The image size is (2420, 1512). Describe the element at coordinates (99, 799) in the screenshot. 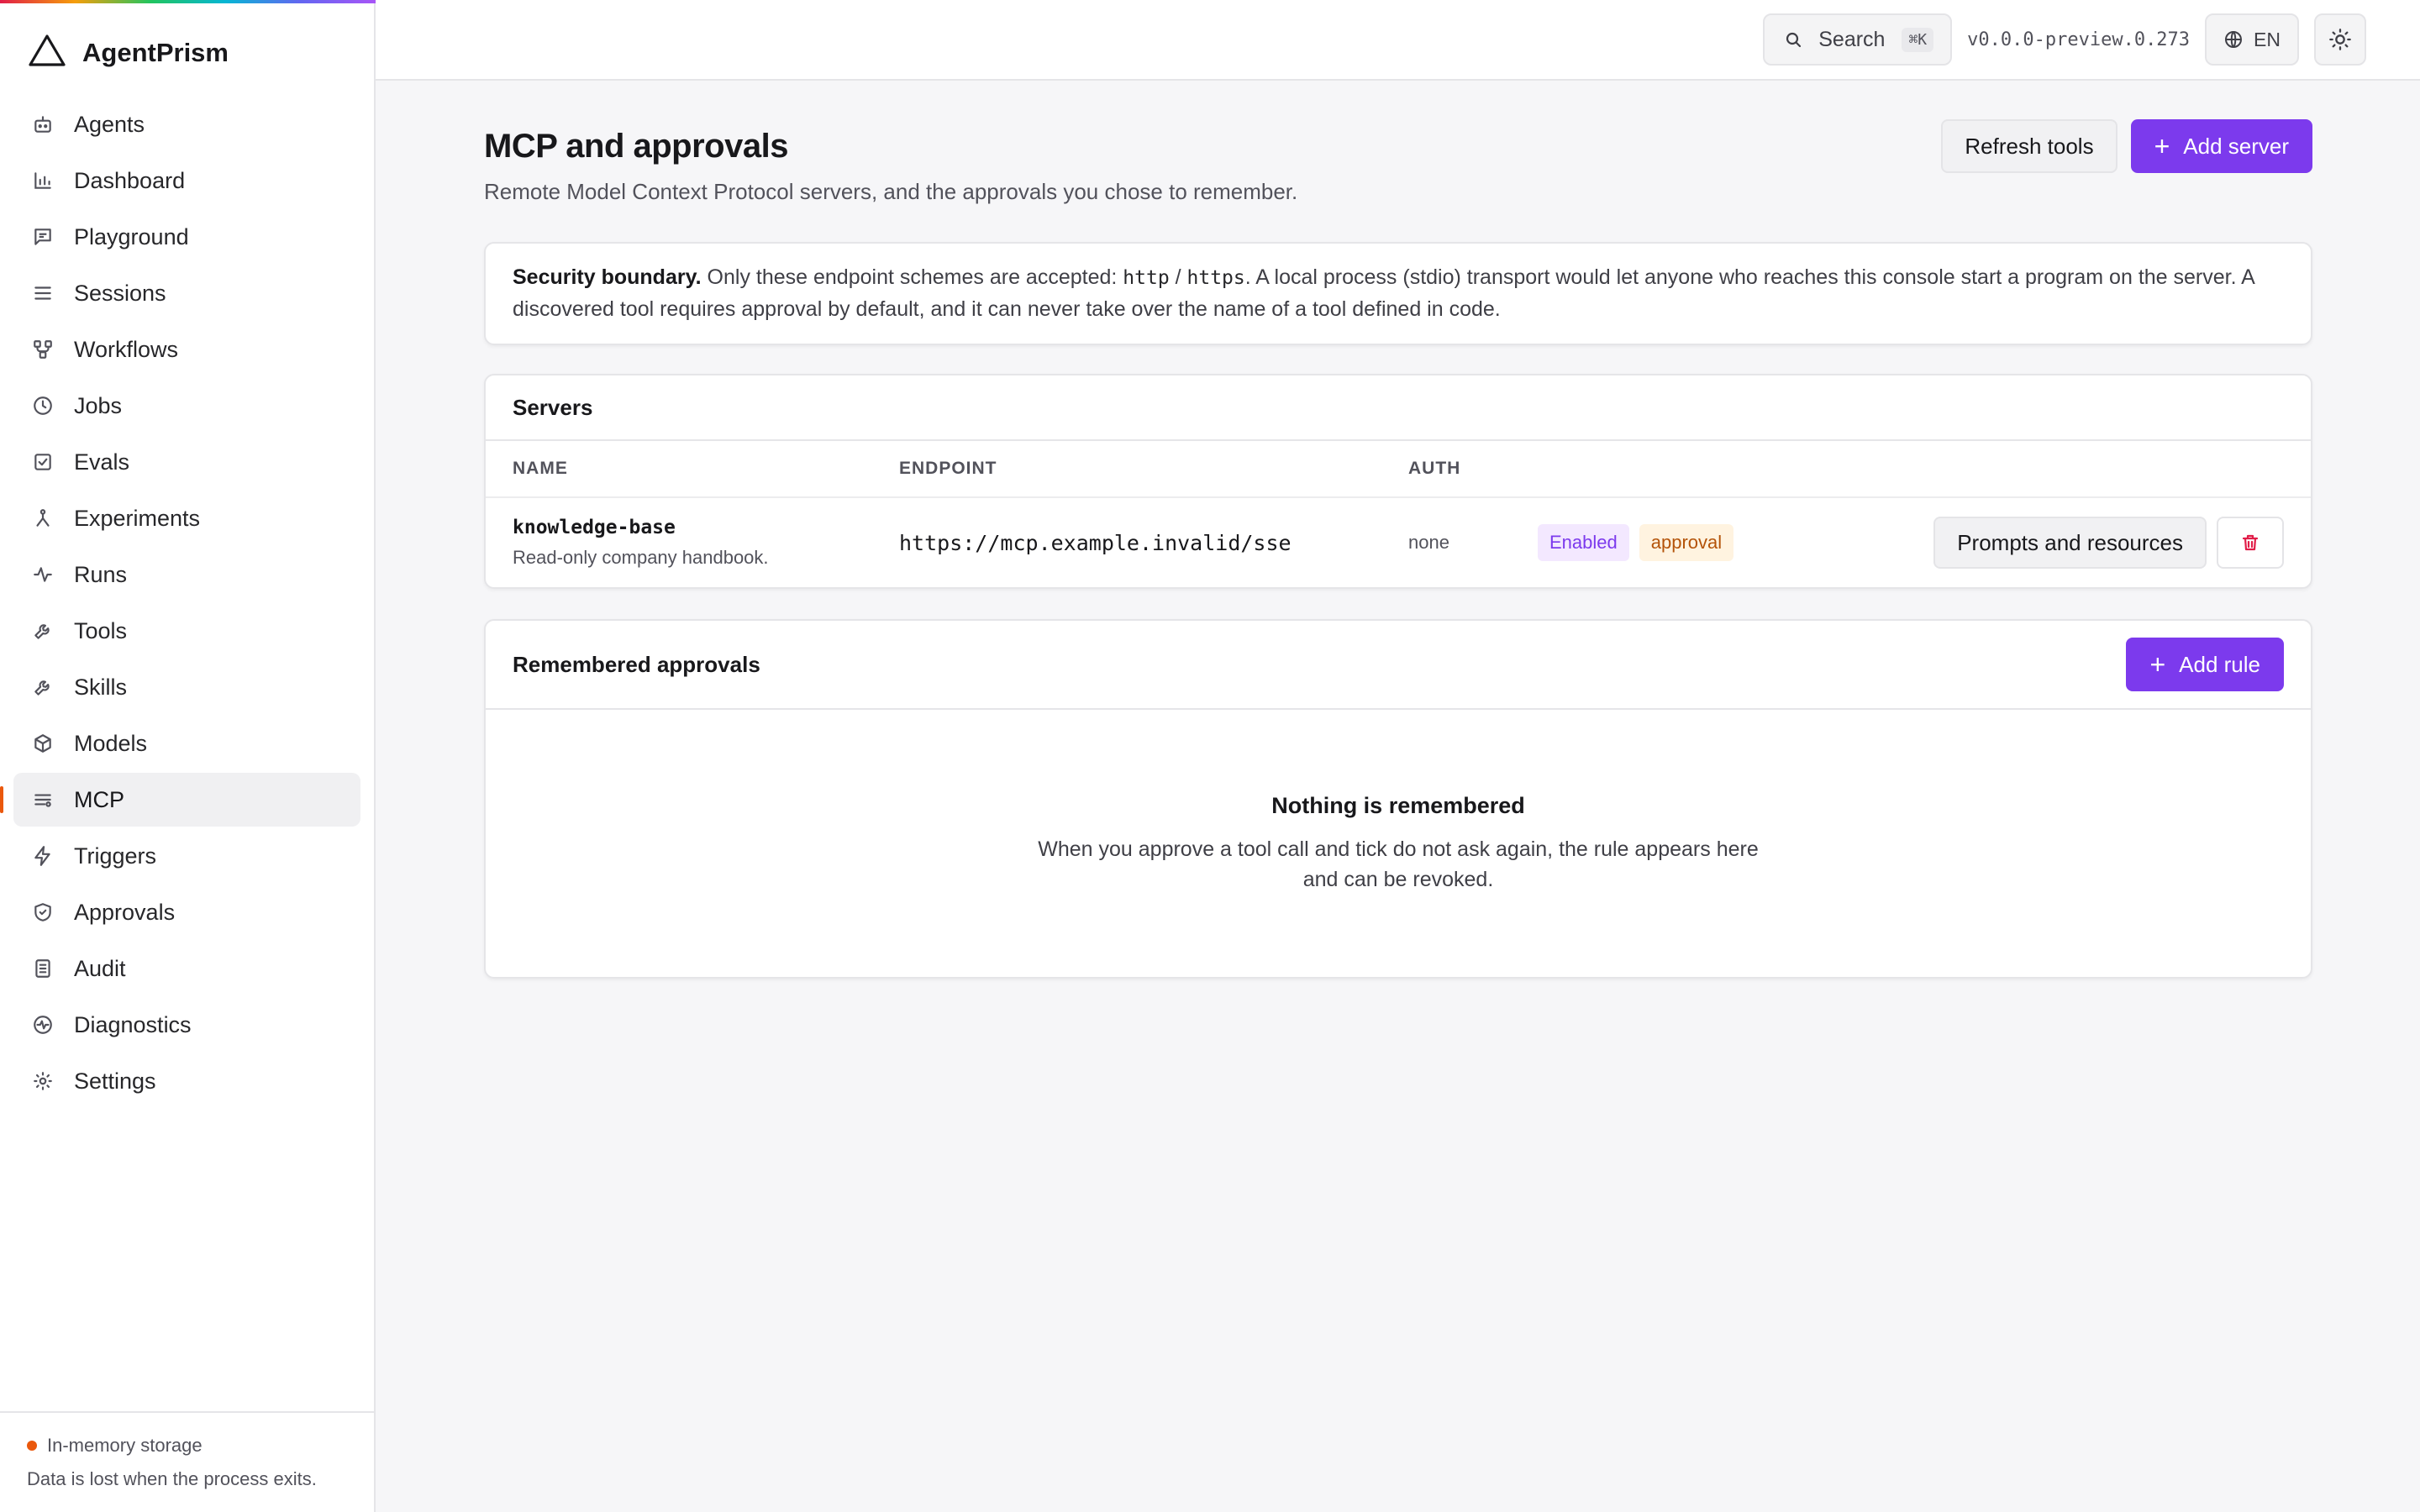

I see `sidebar-item-label: MCP` at that location.